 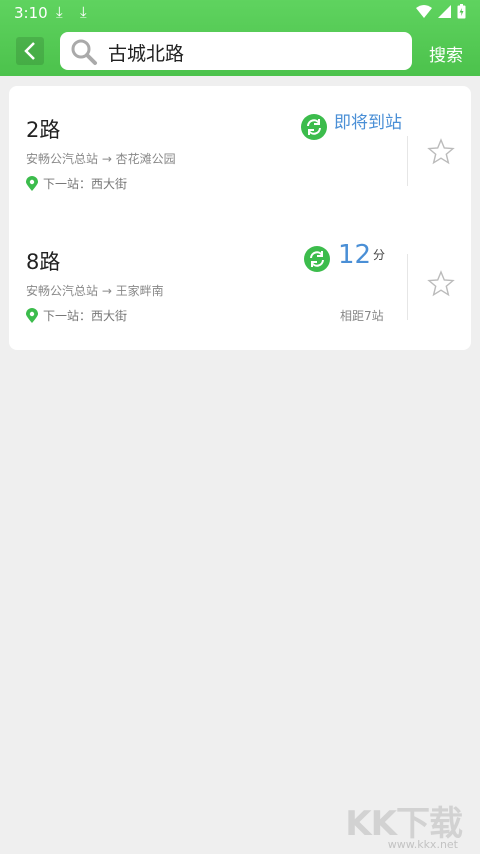 I want to click on arrival-status: 即将到站, so click(x=368, y=123).